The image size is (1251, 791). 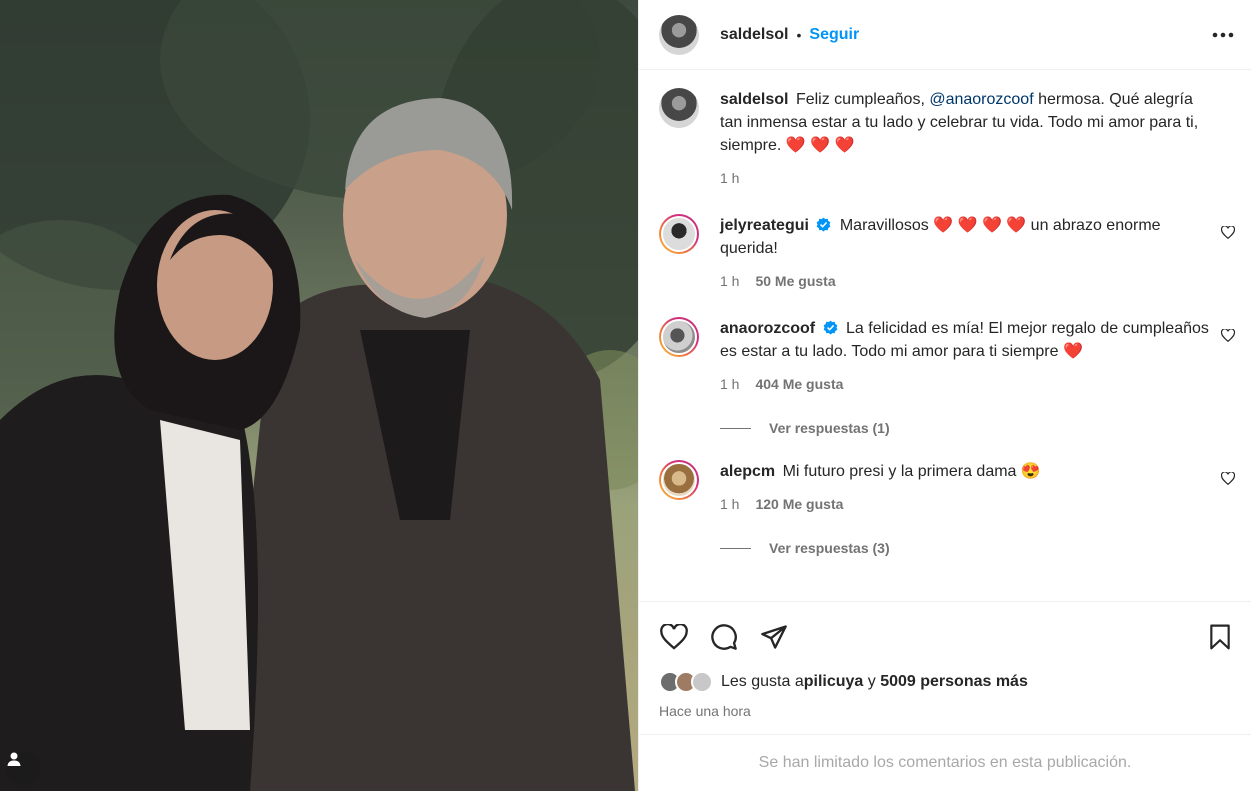 I want to click on likes-conjunction: y, so click(x=872, y=681).